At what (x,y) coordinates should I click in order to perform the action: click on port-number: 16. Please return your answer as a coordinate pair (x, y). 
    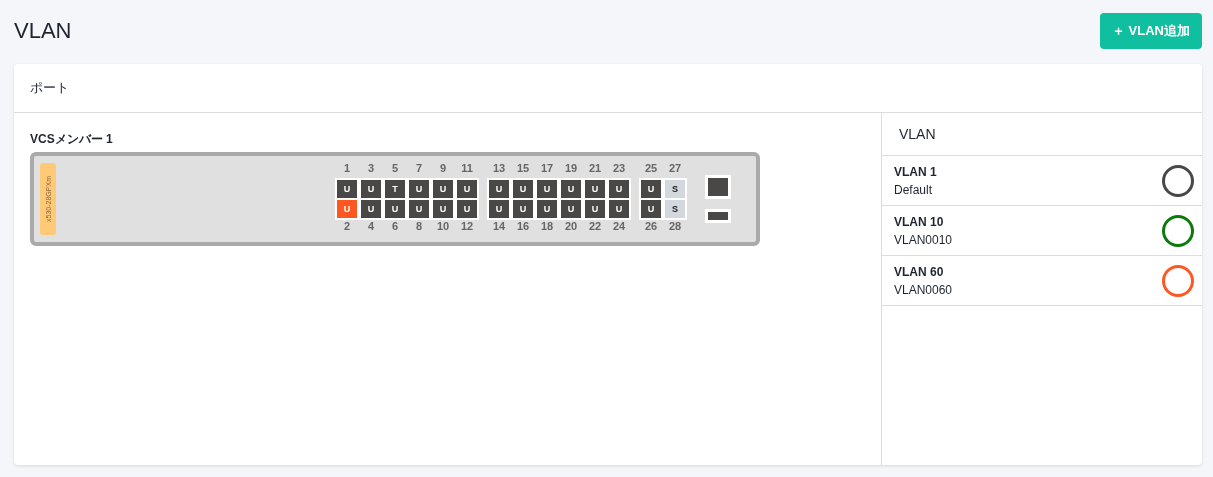
    Looking at the image, I should click on (523, 227).